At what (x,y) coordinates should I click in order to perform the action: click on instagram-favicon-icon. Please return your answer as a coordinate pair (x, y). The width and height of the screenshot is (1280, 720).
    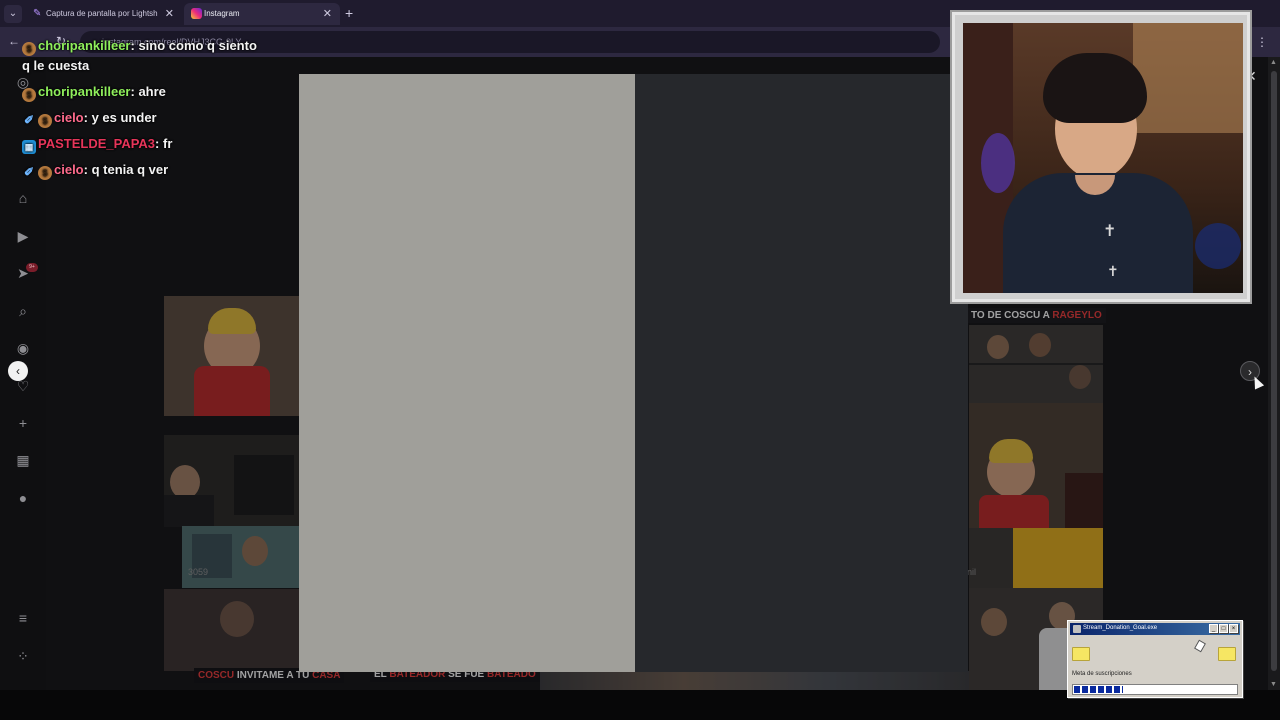
    Looking at the image, I should click on (196, 13).